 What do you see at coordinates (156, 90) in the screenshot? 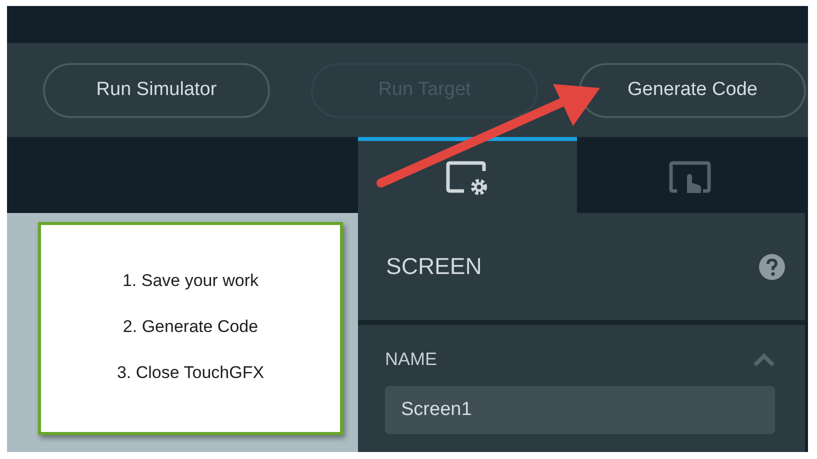
I see `toolbar-button: Run Simulator` at bounding box center [156, 90].